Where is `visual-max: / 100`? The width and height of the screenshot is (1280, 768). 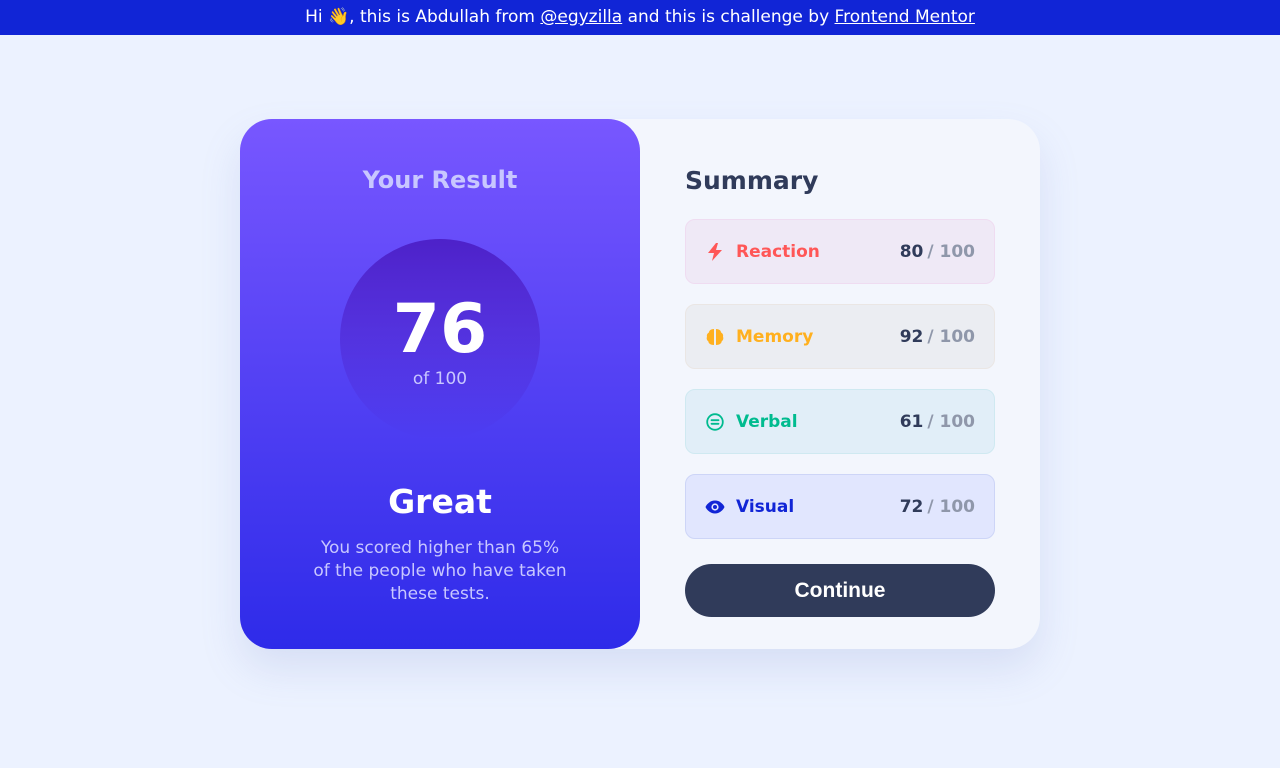 visual-max: / 100 is located at coordinates (951, 506).